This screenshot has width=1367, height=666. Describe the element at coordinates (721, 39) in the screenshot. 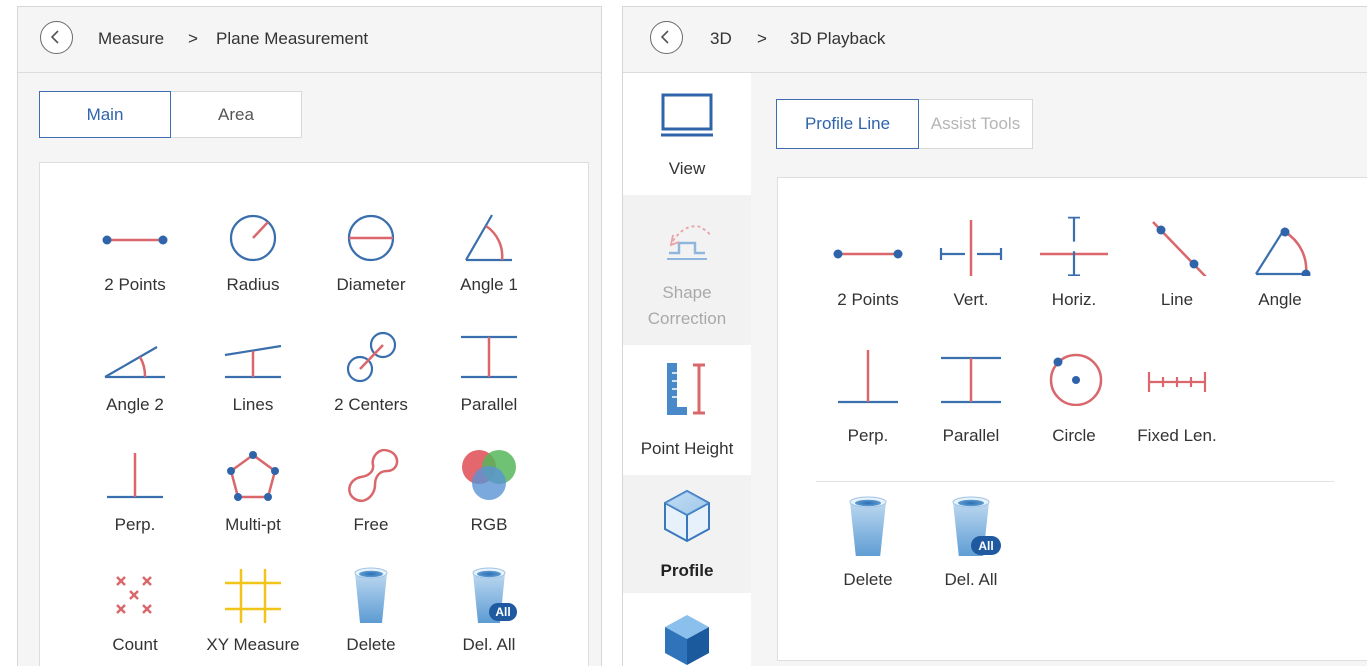

I see `breadcrumb-section: 3D` at that location.